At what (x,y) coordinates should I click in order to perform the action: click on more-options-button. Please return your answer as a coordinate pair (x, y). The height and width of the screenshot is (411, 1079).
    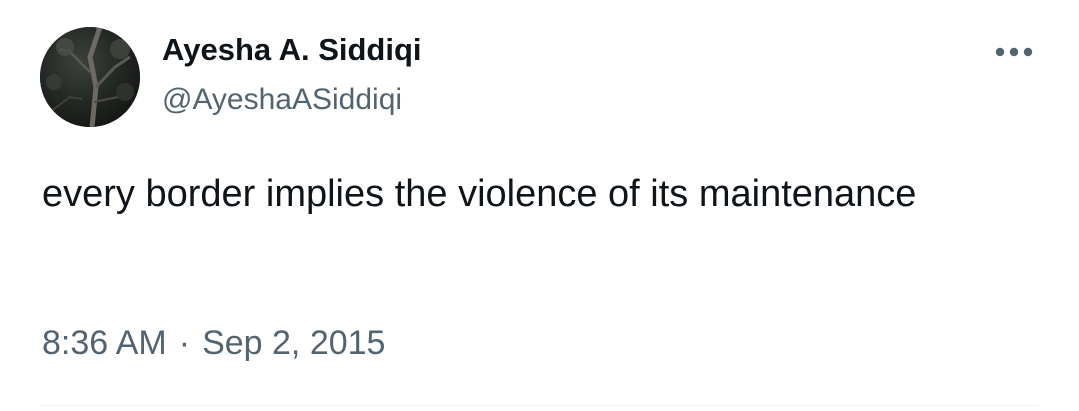
    Looking at the image, I should click on (1014, 52).